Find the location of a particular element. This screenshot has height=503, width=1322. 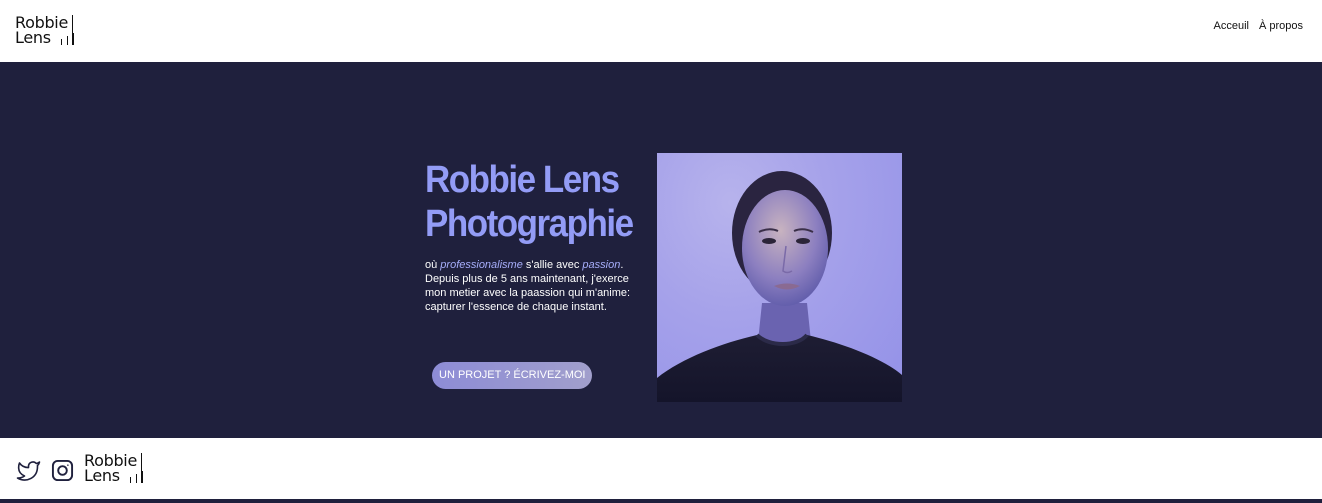

portrait-illustration is located at coordinates (779, 286).